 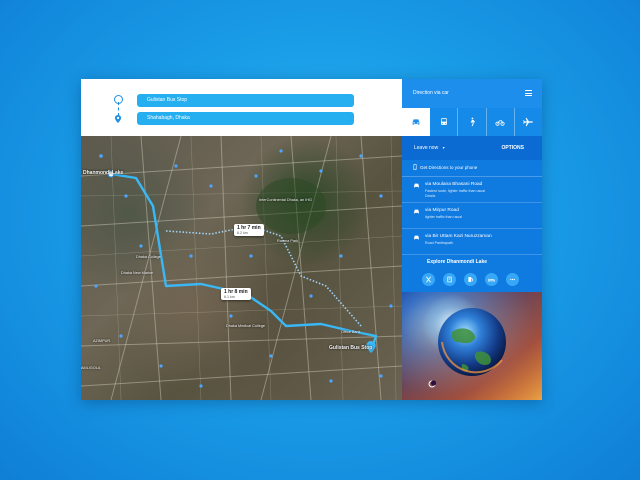 I want to click on bed-icon, so click(x=491, y=280).